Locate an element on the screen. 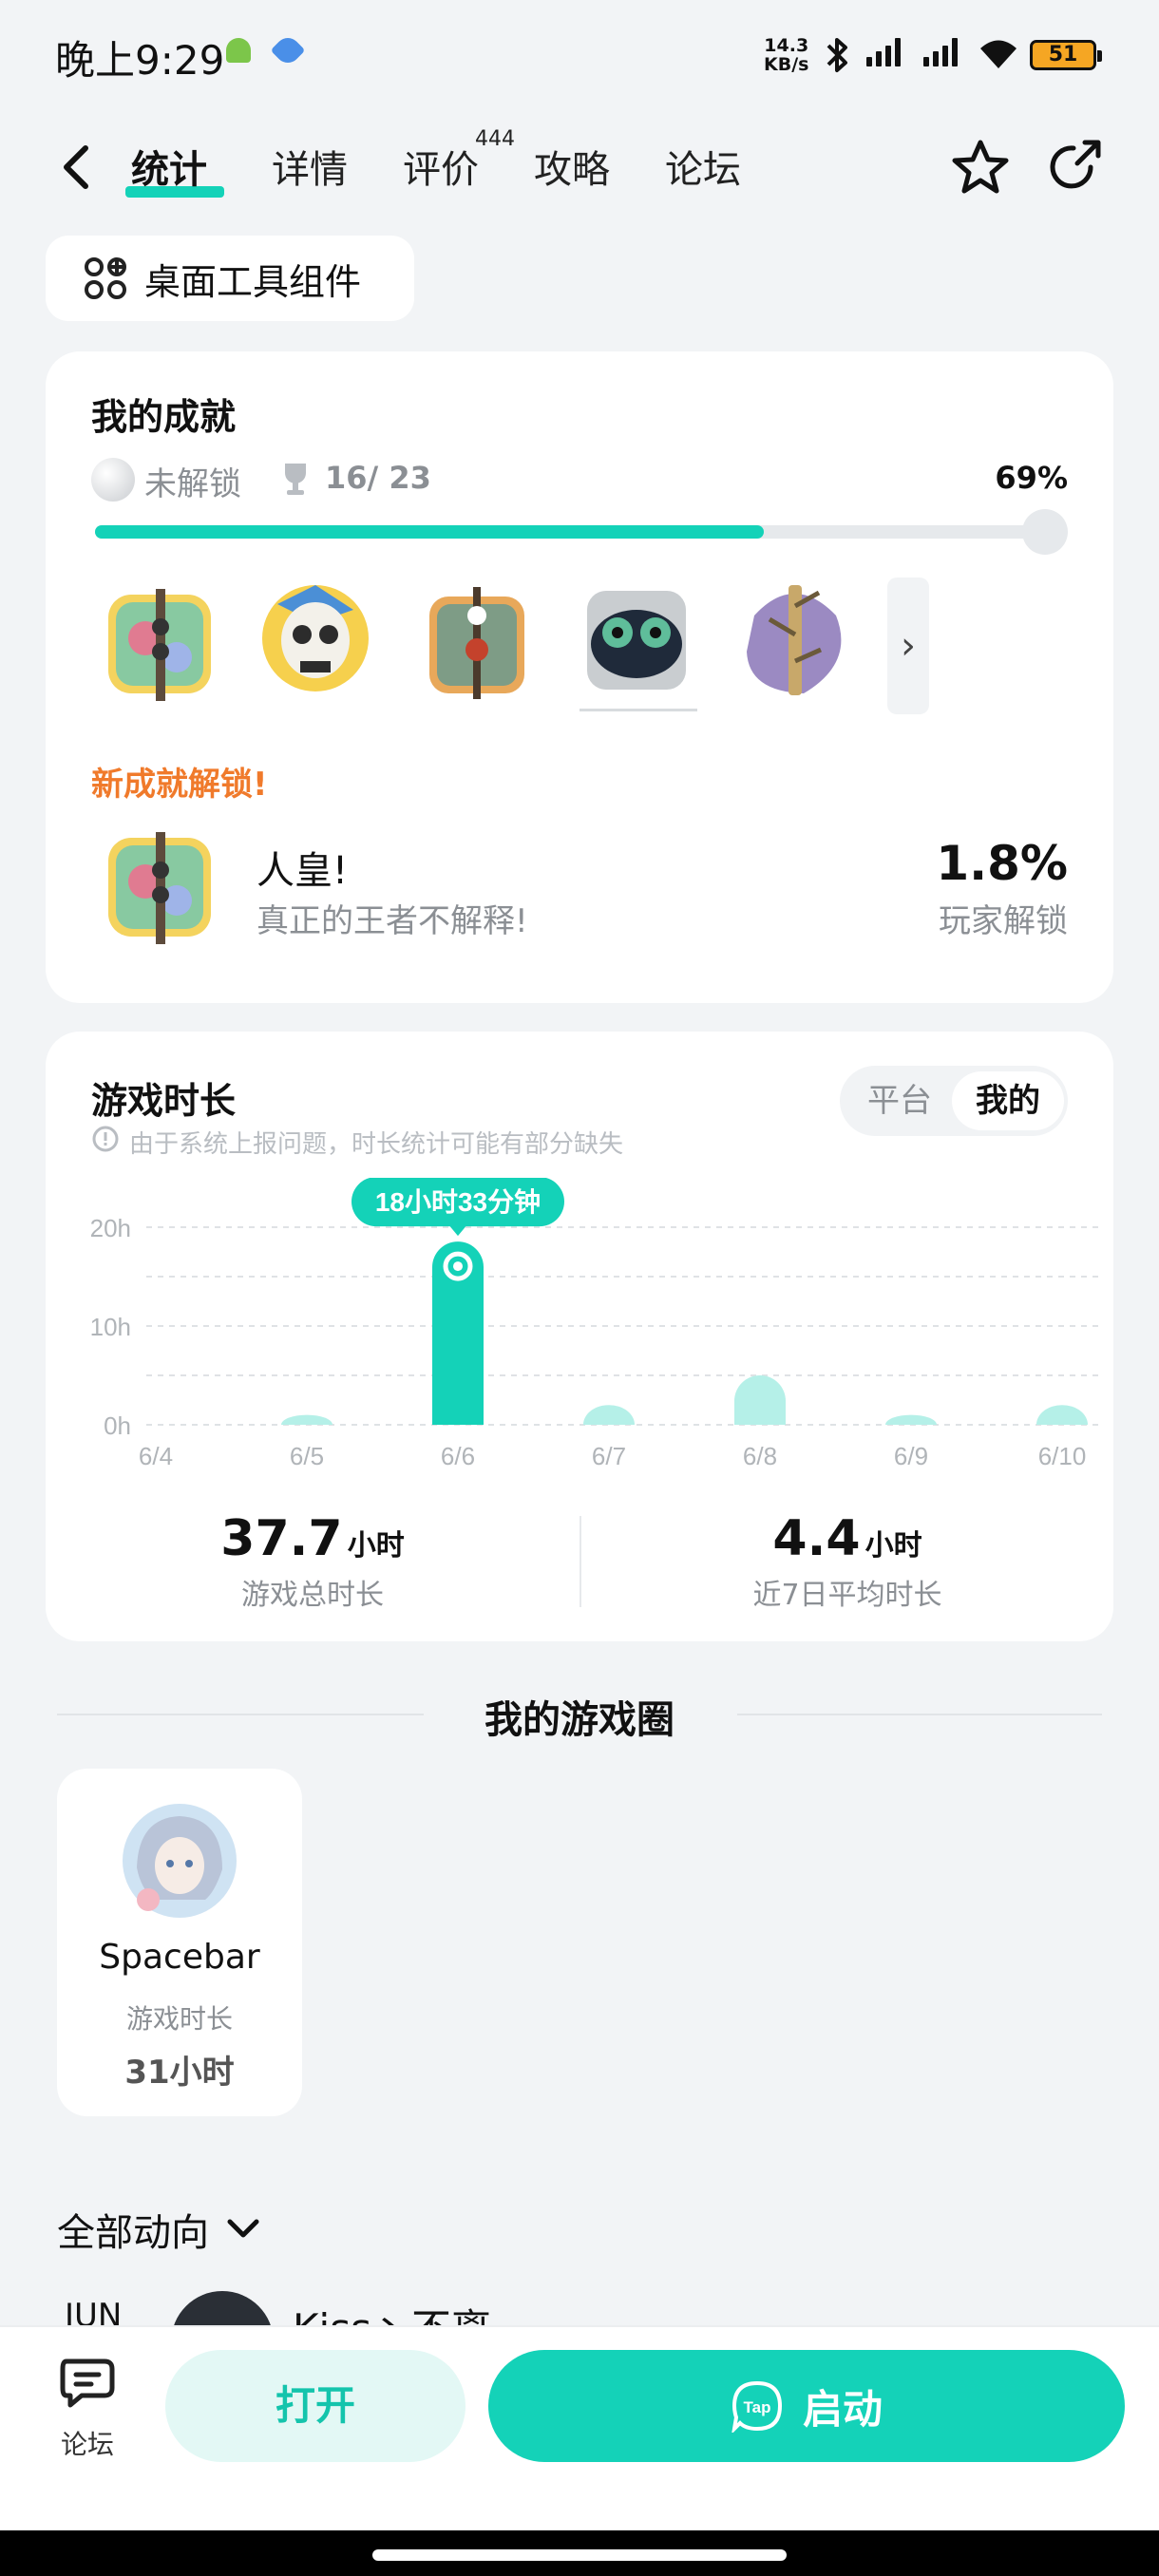  network-speed-unit: KB/s is located at coordinates (786, 64).